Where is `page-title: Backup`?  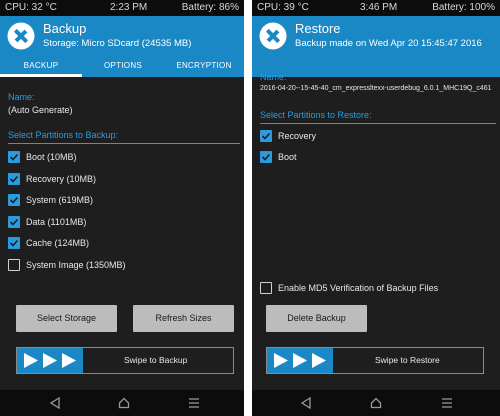 page-title: Backup is located at coordinates (65, 28).